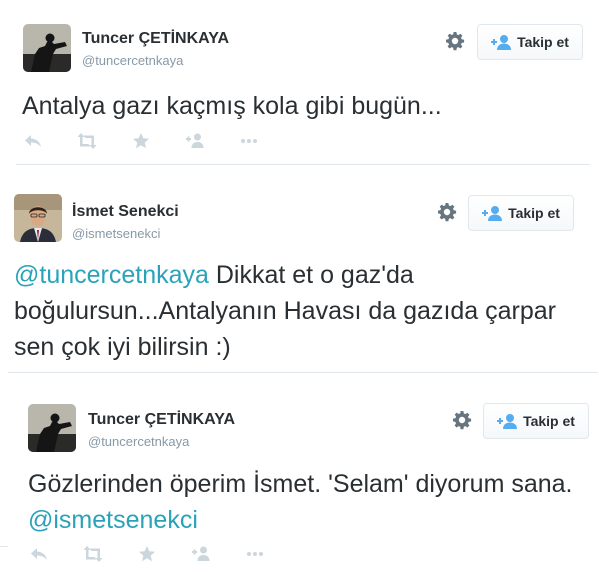 The image size is (599, 573). What do you see at coordinates (113, 520) in the screenshot?
I see `mention-link: @ismetsenekci` at bounding box center [113, 520].